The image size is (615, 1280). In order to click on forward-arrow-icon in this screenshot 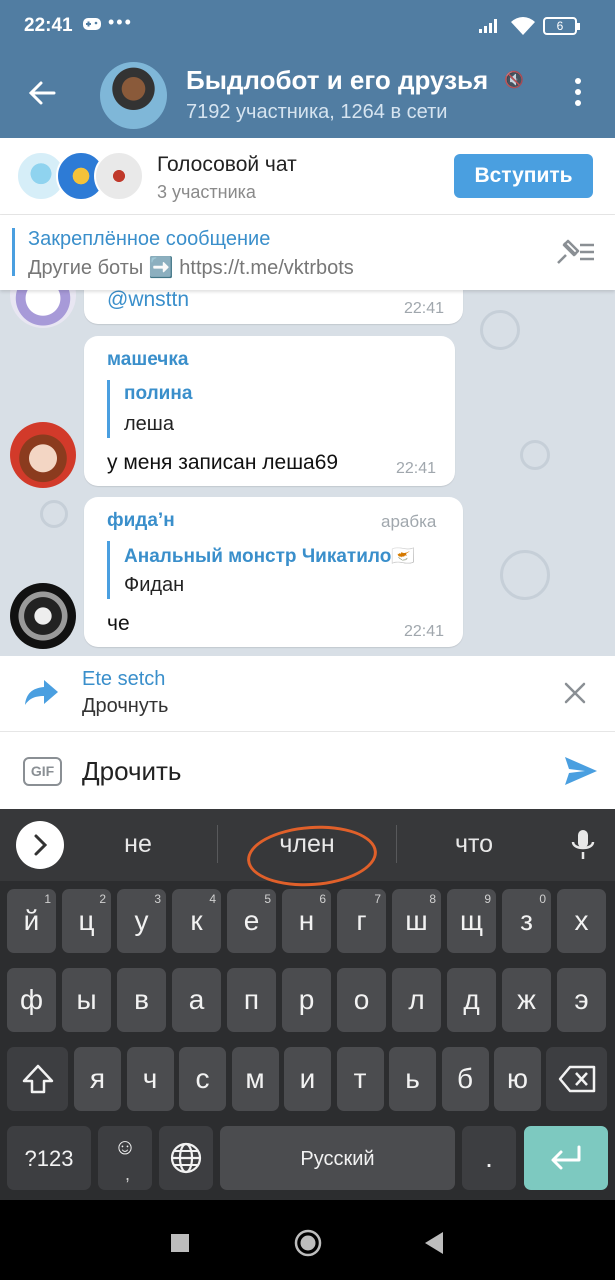, I will do `click(42, 694)`.